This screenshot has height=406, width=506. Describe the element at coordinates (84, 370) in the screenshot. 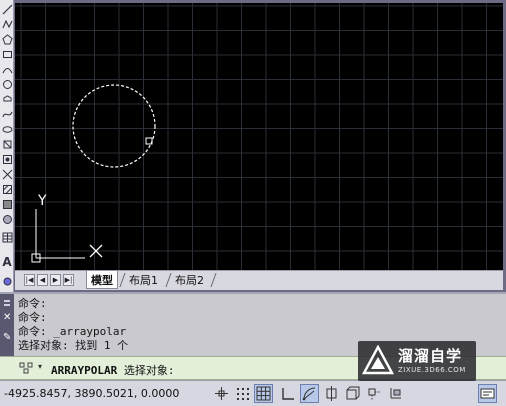

I see `prompt-command-name: ARRAYPOLAR` at that location.